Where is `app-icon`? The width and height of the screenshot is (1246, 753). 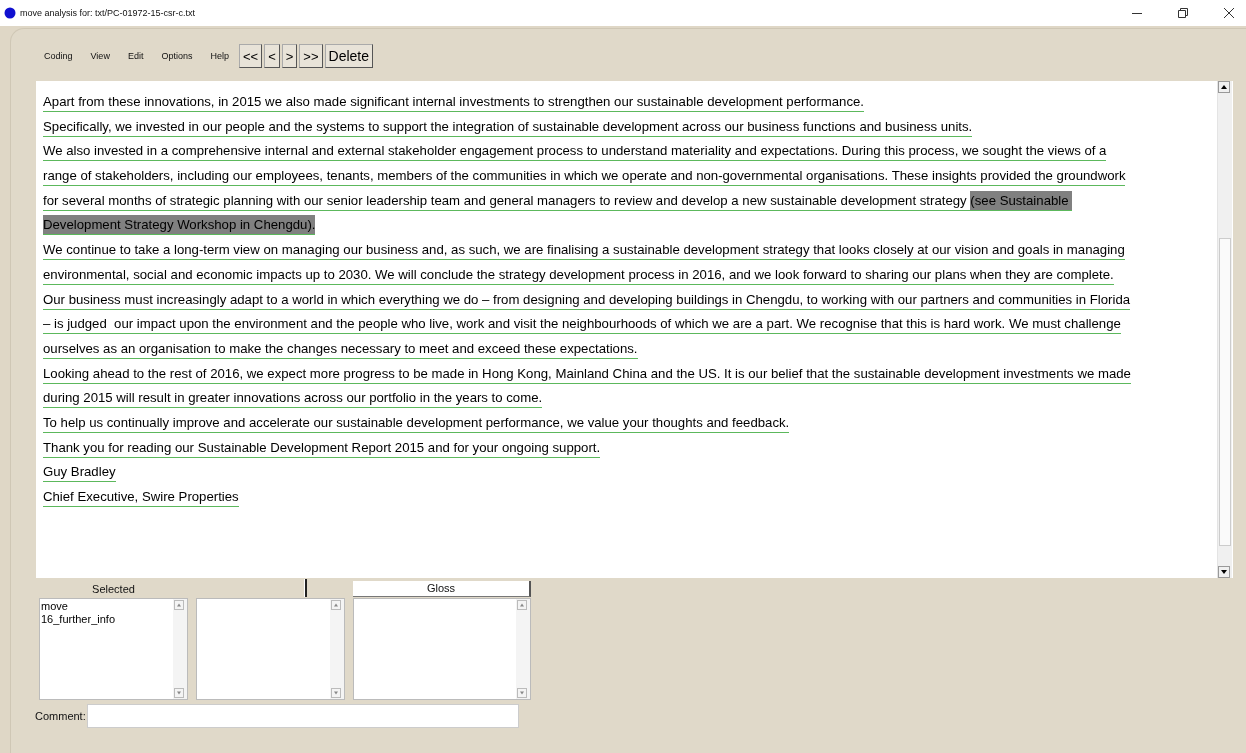
app-icon is located at coordinates (10, 13).